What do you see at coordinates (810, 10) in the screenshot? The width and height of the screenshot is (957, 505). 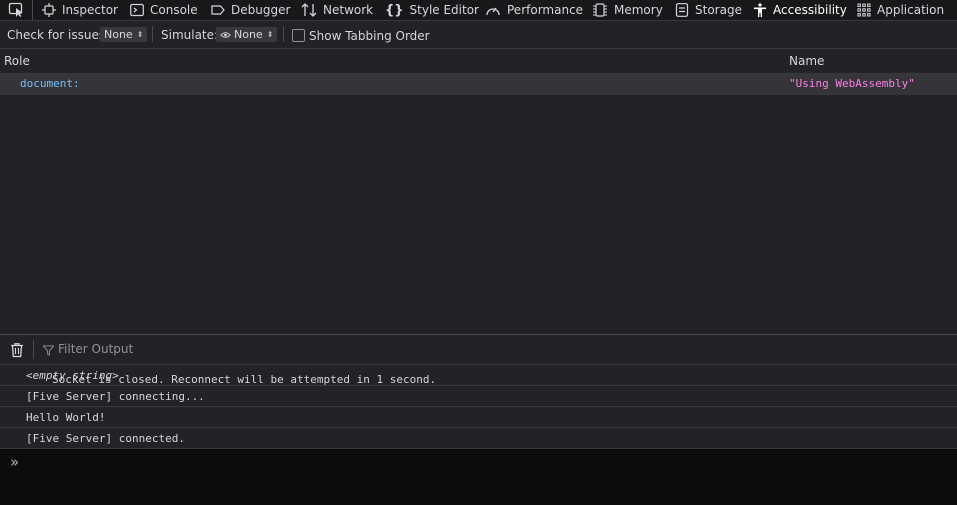 I see `tab-label: Accessibility` at bounding box center [810, 10].